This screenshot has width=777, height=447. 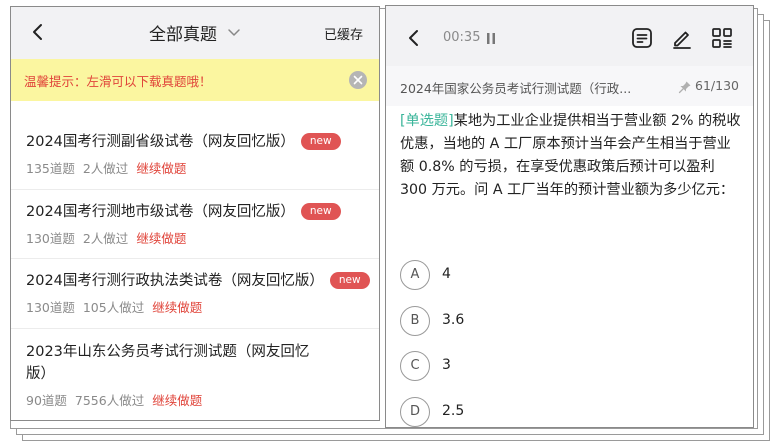 I want to click on option-letter: D, so click(x=415, y=412).